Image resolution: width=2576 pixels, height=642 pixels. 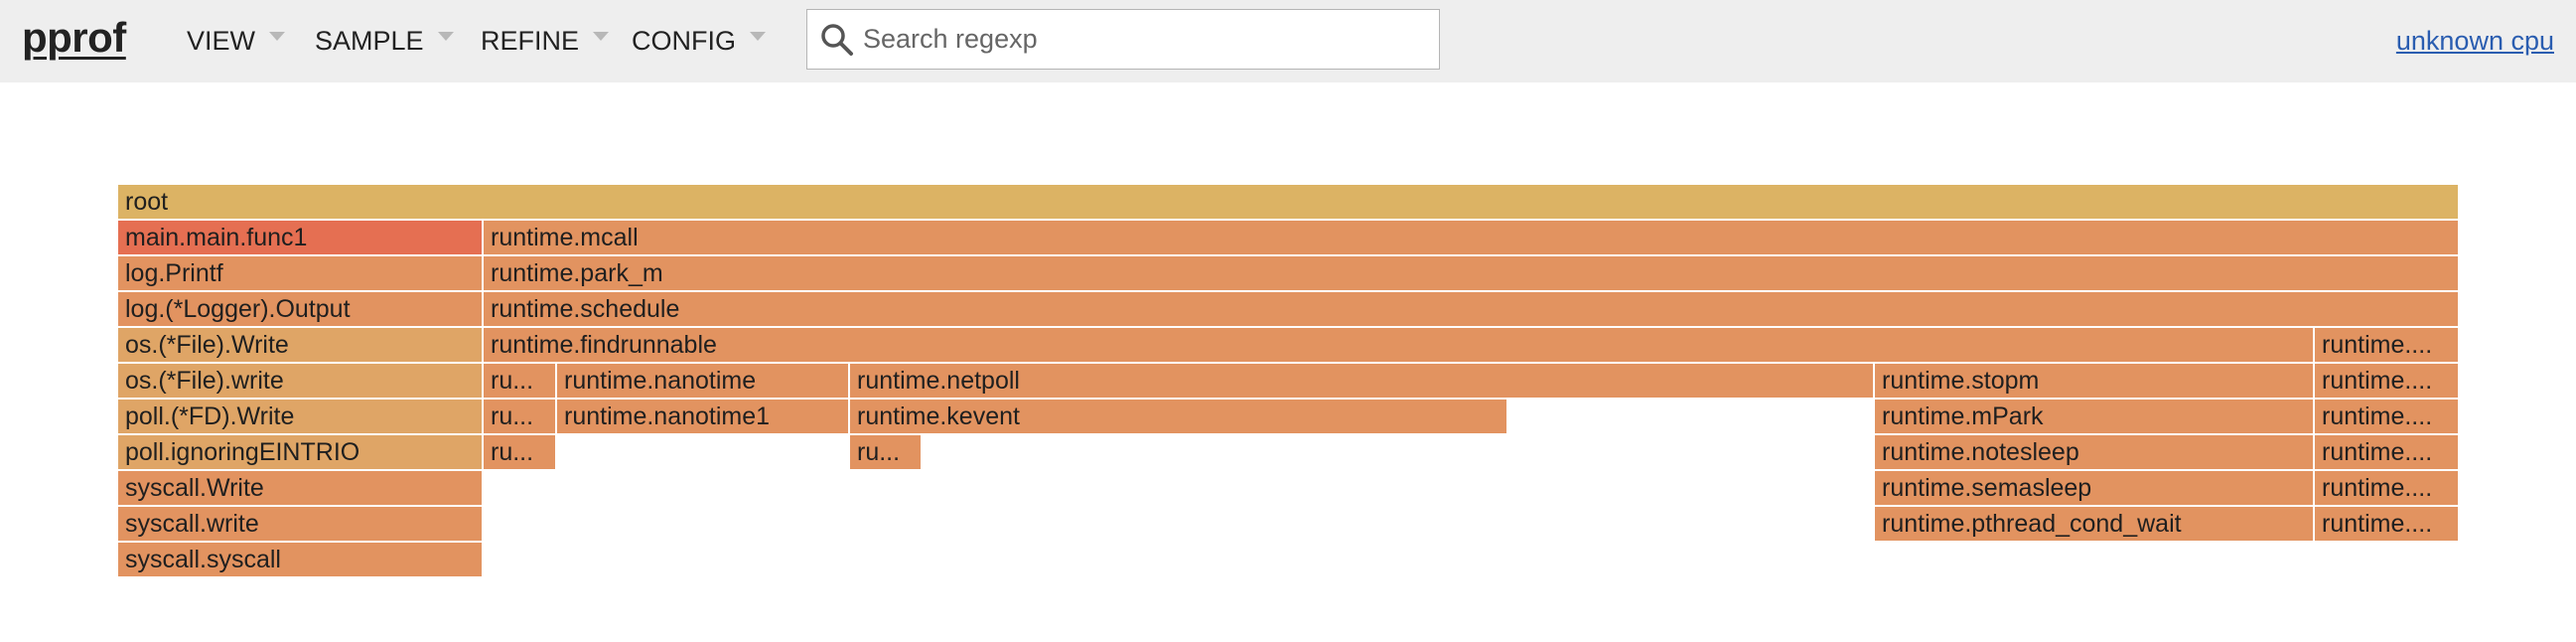 What do you see at coordinates (2095, 524) in the screenshot?
I see `flame-frame: runtime.pthread_cond_wait` at bounding box center [2095, 524].